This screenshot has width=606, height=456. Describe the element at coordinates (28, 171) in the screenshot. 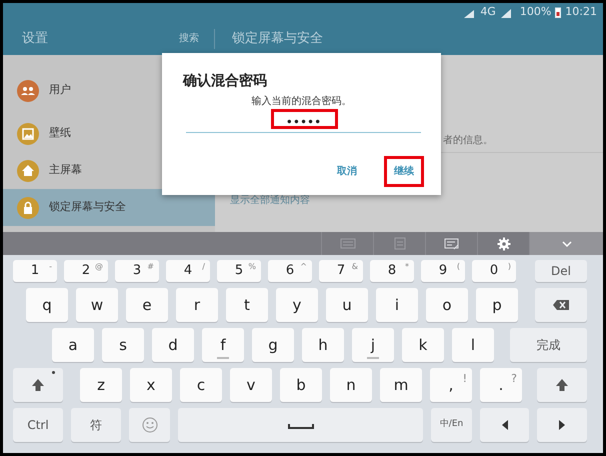

I see `house-icon` at that location.